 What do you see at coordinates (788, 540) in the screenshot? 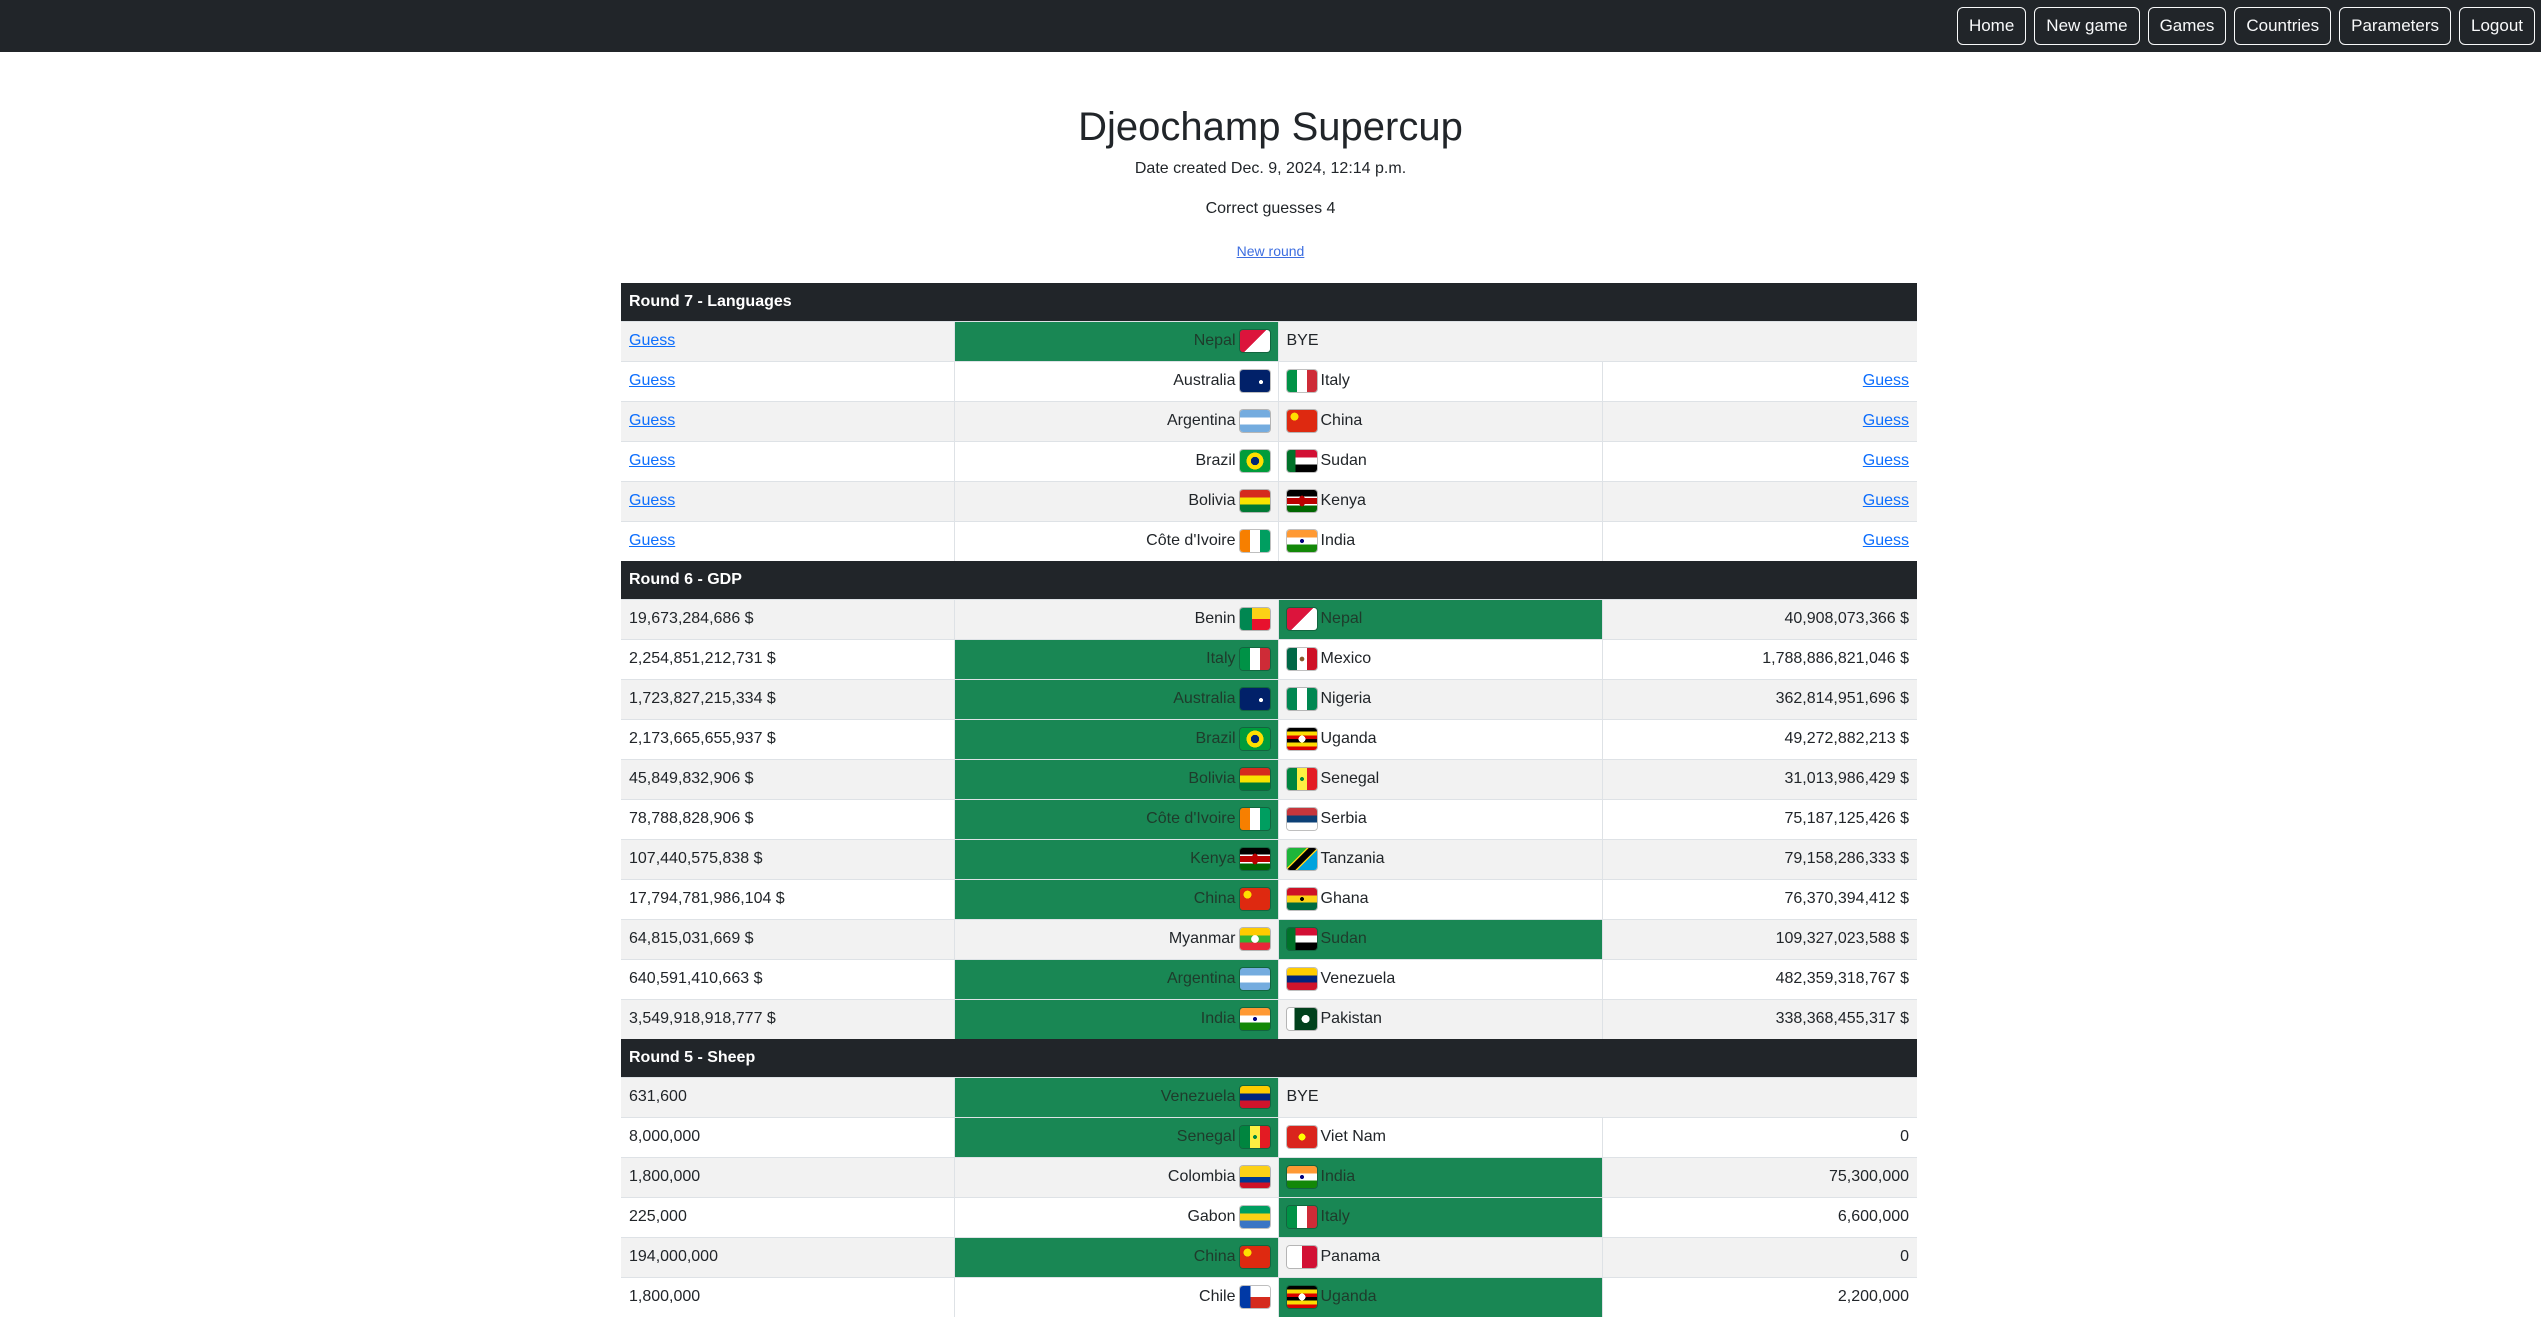
I see `left-value-cell: Guess` at bounding box center [788, 540].